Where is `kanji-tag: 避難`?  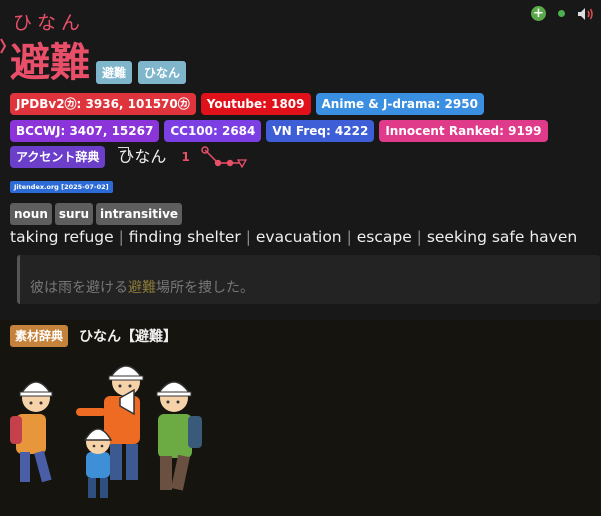 kanji-tag: 避難 is located at coordinates (114, 72).